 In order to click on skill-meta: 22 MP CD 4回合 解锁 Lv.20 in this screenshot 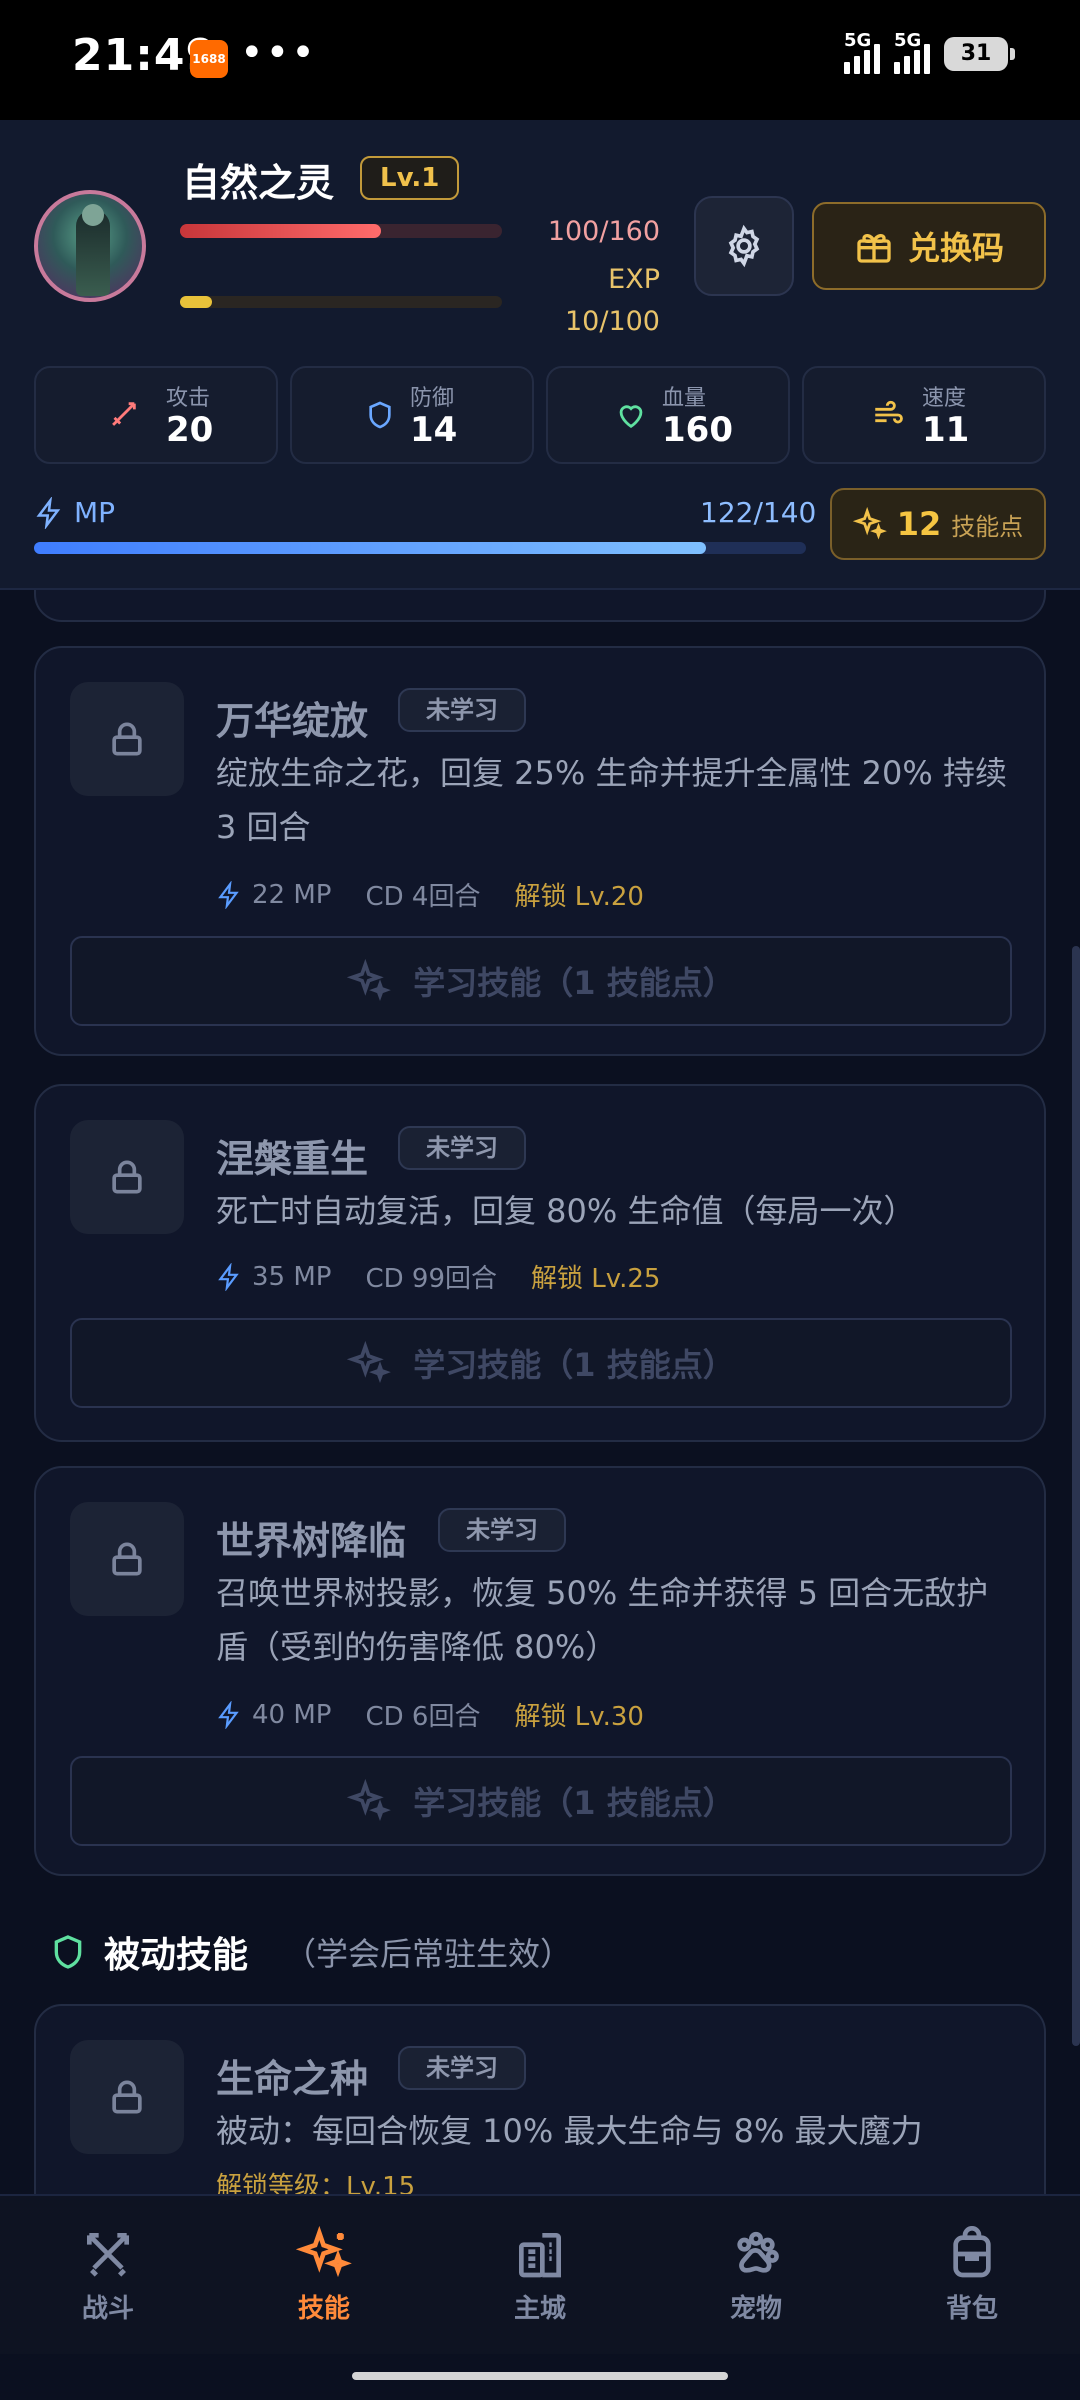, I will do `click(430, 894)`.